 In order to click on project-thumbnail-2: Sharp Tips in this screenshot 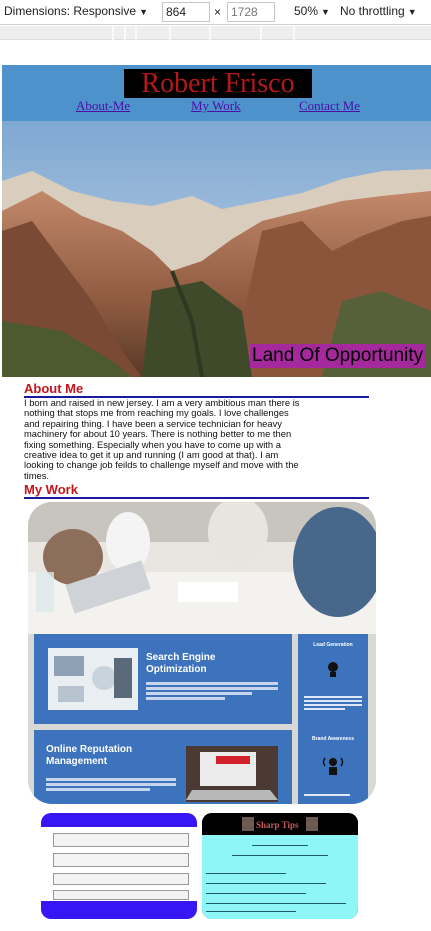, I will do `click(280, 866)`.